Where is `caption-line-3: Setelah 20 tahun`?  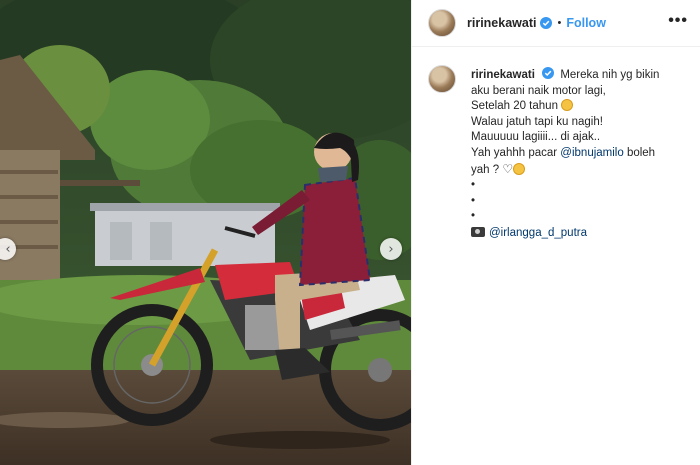 caption-line-3: Setelah 20 tahun is located at coordinates (514, 106).